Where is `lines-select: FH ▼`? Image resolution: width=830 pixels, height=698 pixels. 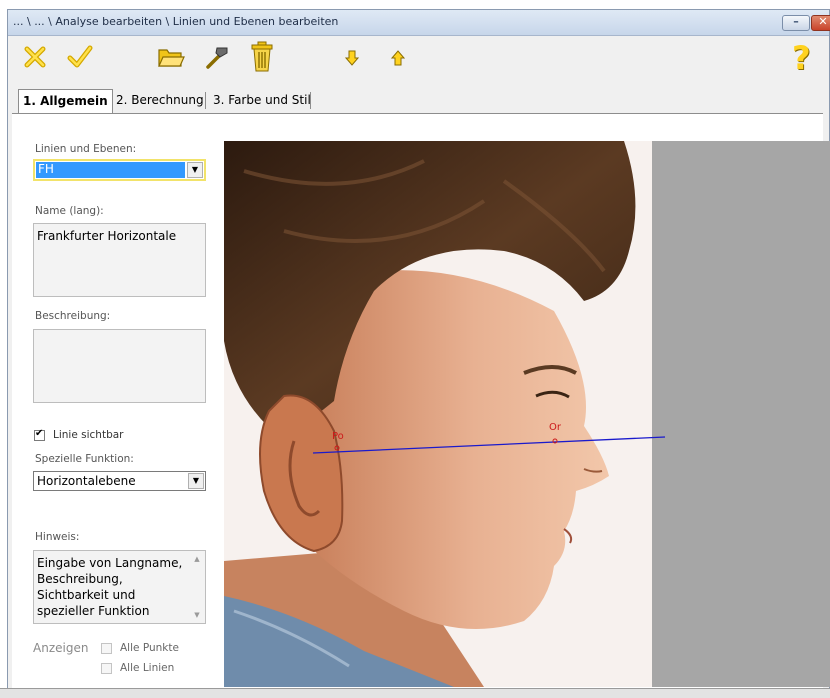 lines-select: FH ▼ is located at coordinates (119, 170).